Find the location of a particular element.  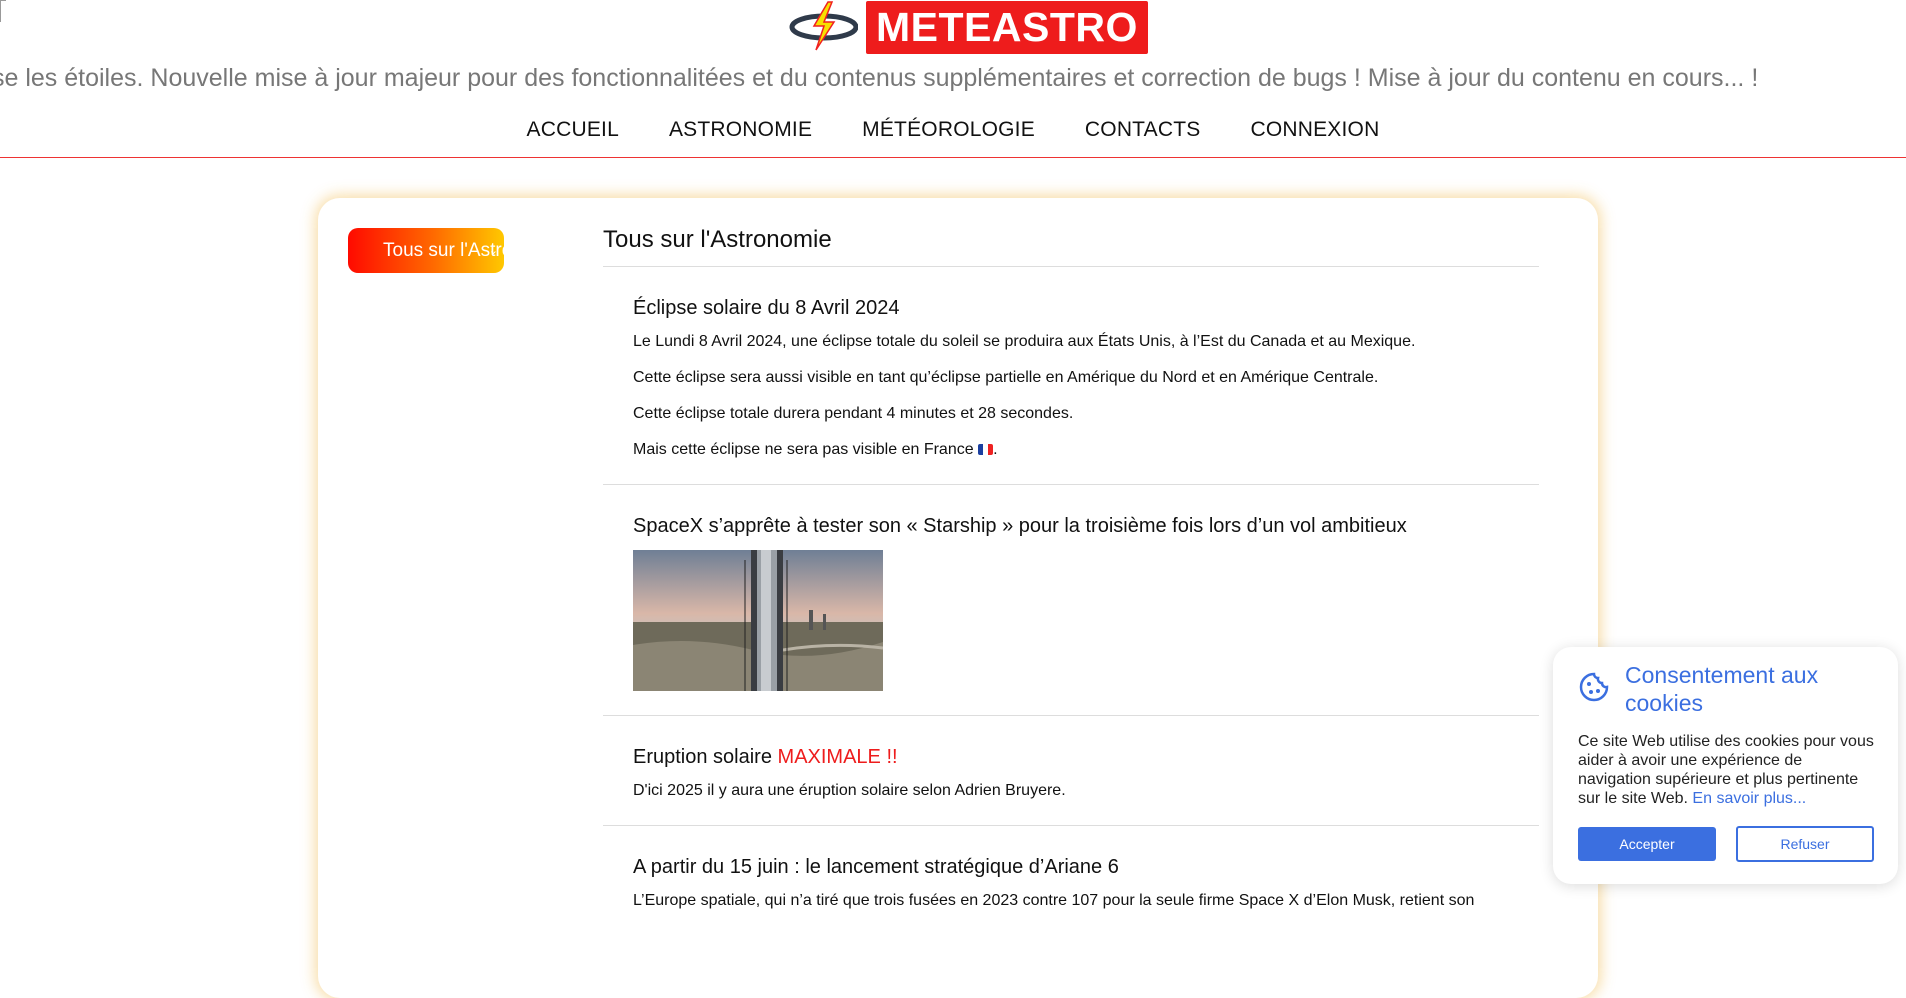

starship-image is located at coordinates (758, 620).